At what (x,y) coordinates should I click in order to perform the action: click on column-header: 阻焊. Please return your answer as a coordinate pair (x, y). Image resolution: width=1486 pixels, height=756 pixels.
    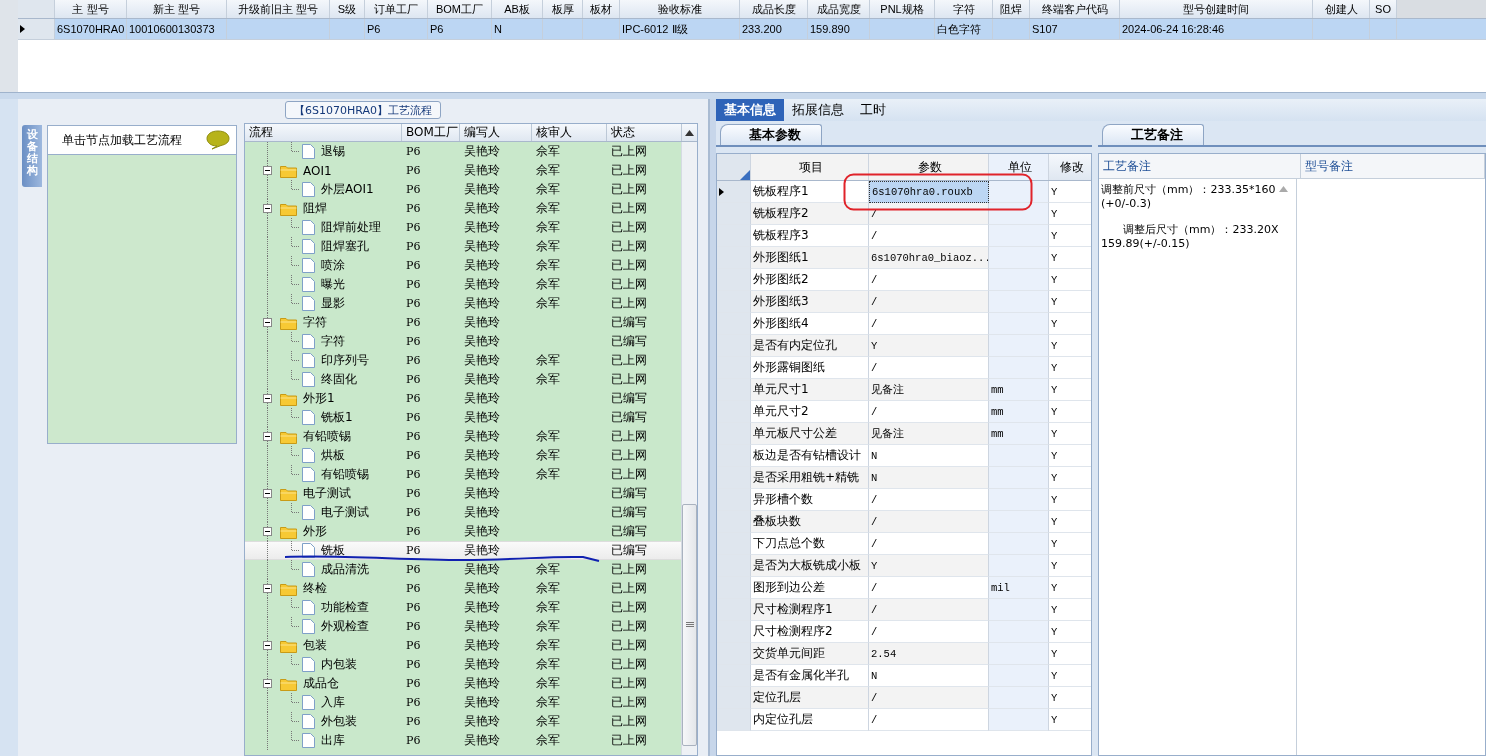
    Looking at the image, I should click on (1011, 9).